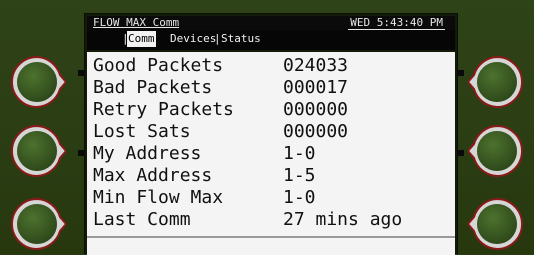 The image size is (534, 255). What do you see at coordinates (147, 153) in the screenshot?
I see `stat-label: My Address` at bounding box center [147, 153].